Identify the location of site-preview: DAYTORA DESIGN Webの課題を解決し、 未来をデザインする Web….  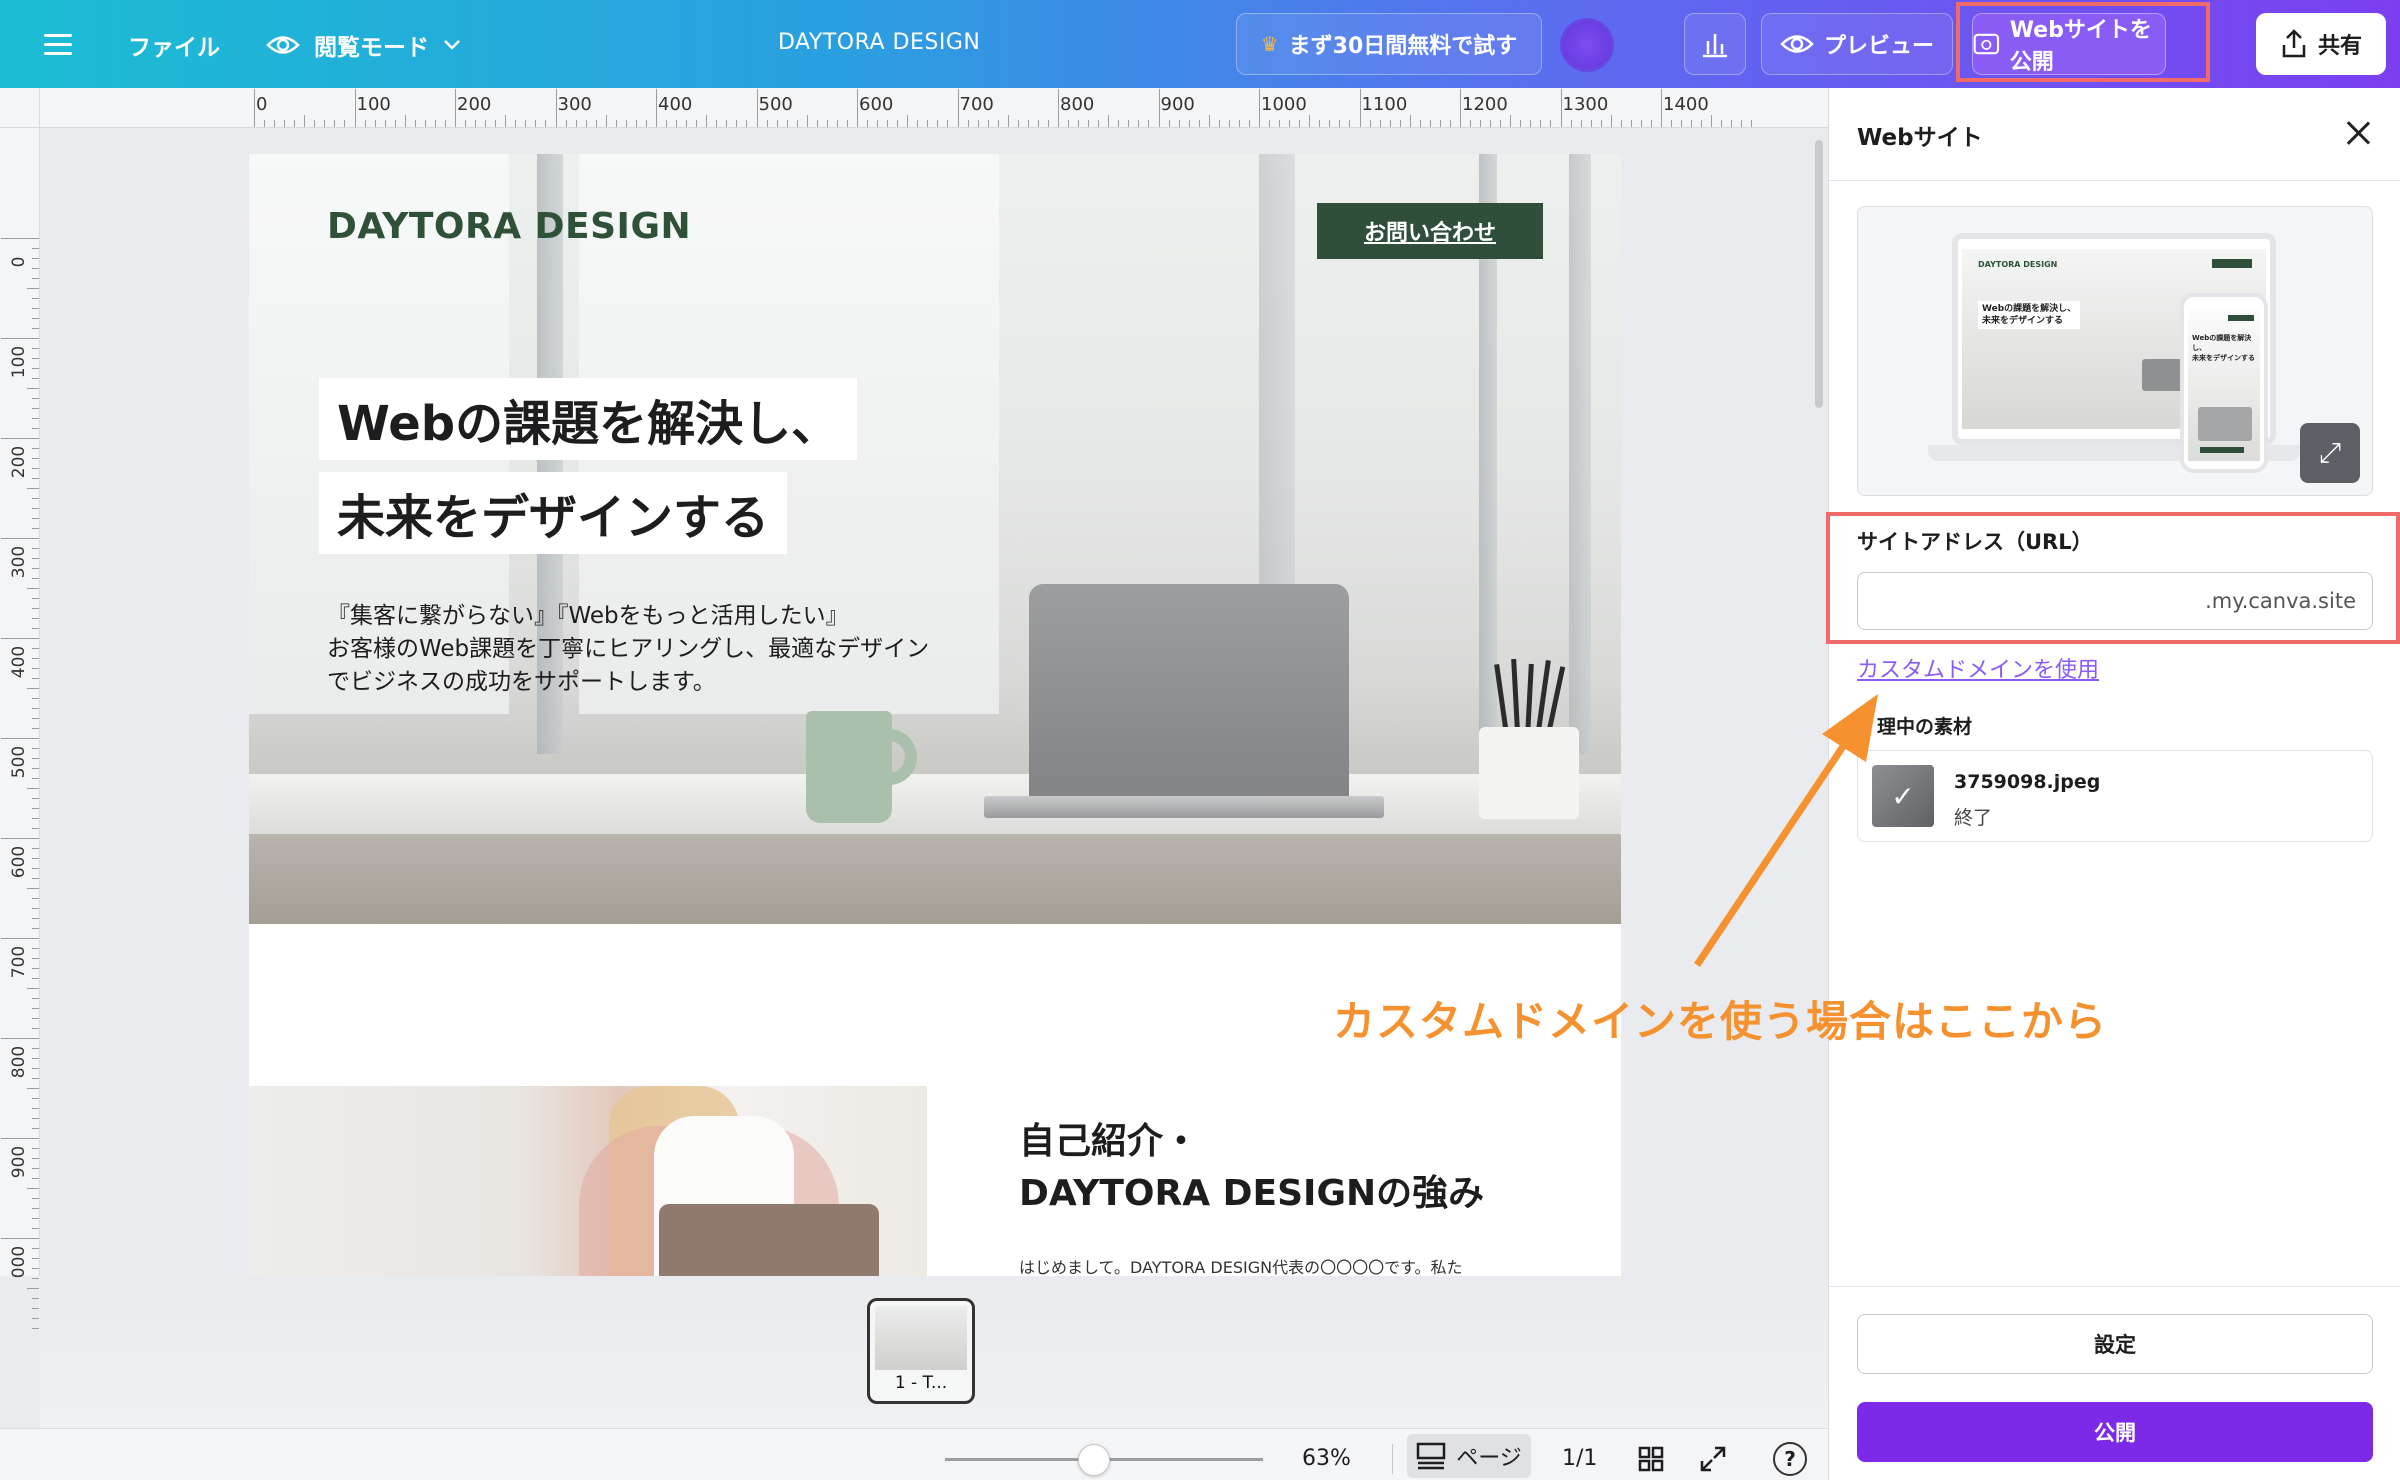
(2115, 351).